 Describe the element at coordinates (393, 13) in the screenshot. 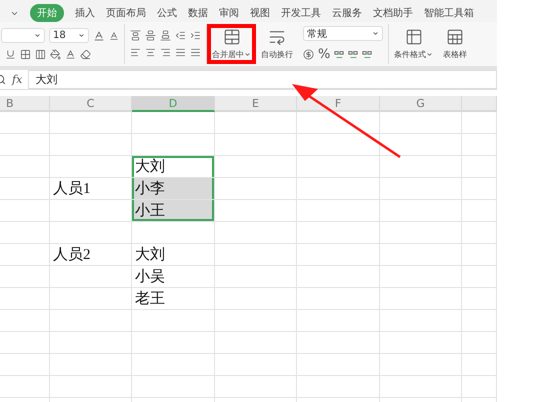

I see `ribbon-tab: 文档助手` at that location.